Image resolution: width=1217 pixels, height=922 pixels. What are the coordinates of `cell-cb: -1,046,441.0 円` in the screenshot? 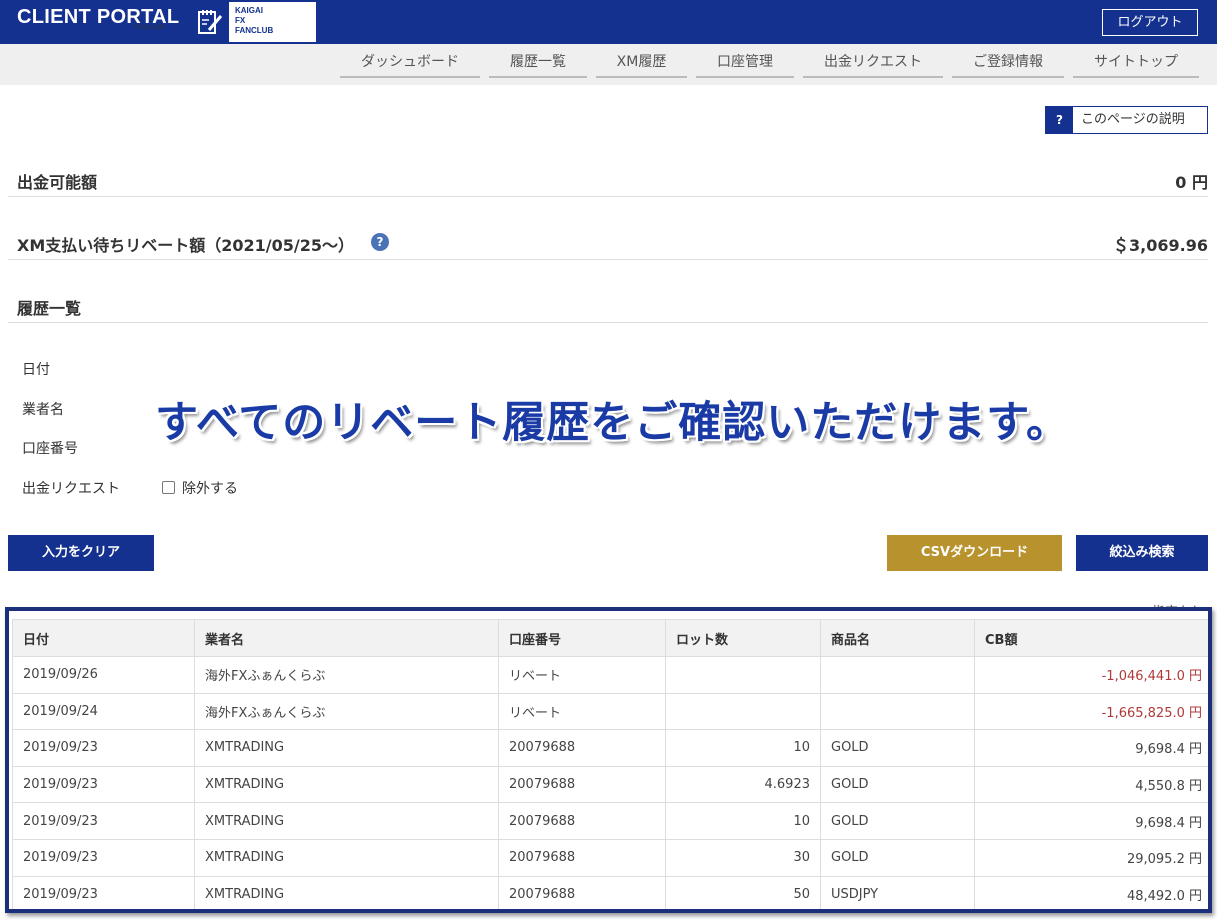 It's located at (1091, 675).